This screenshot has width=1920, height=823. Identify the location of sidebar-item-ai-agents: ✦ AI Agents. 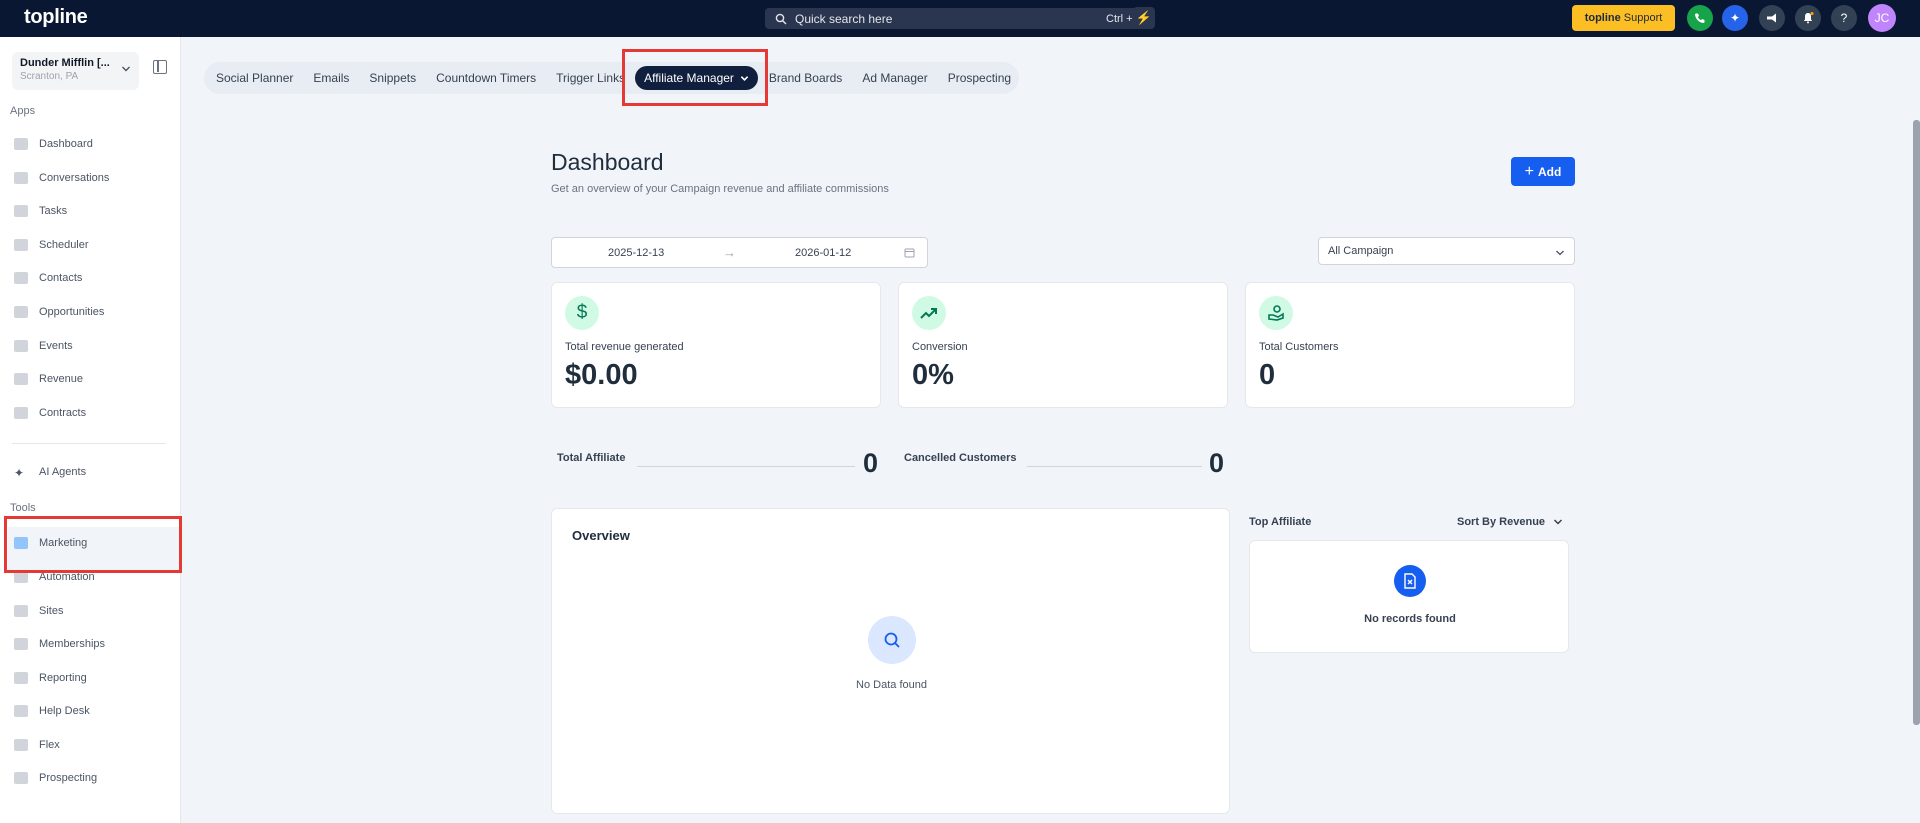
(50, 472).